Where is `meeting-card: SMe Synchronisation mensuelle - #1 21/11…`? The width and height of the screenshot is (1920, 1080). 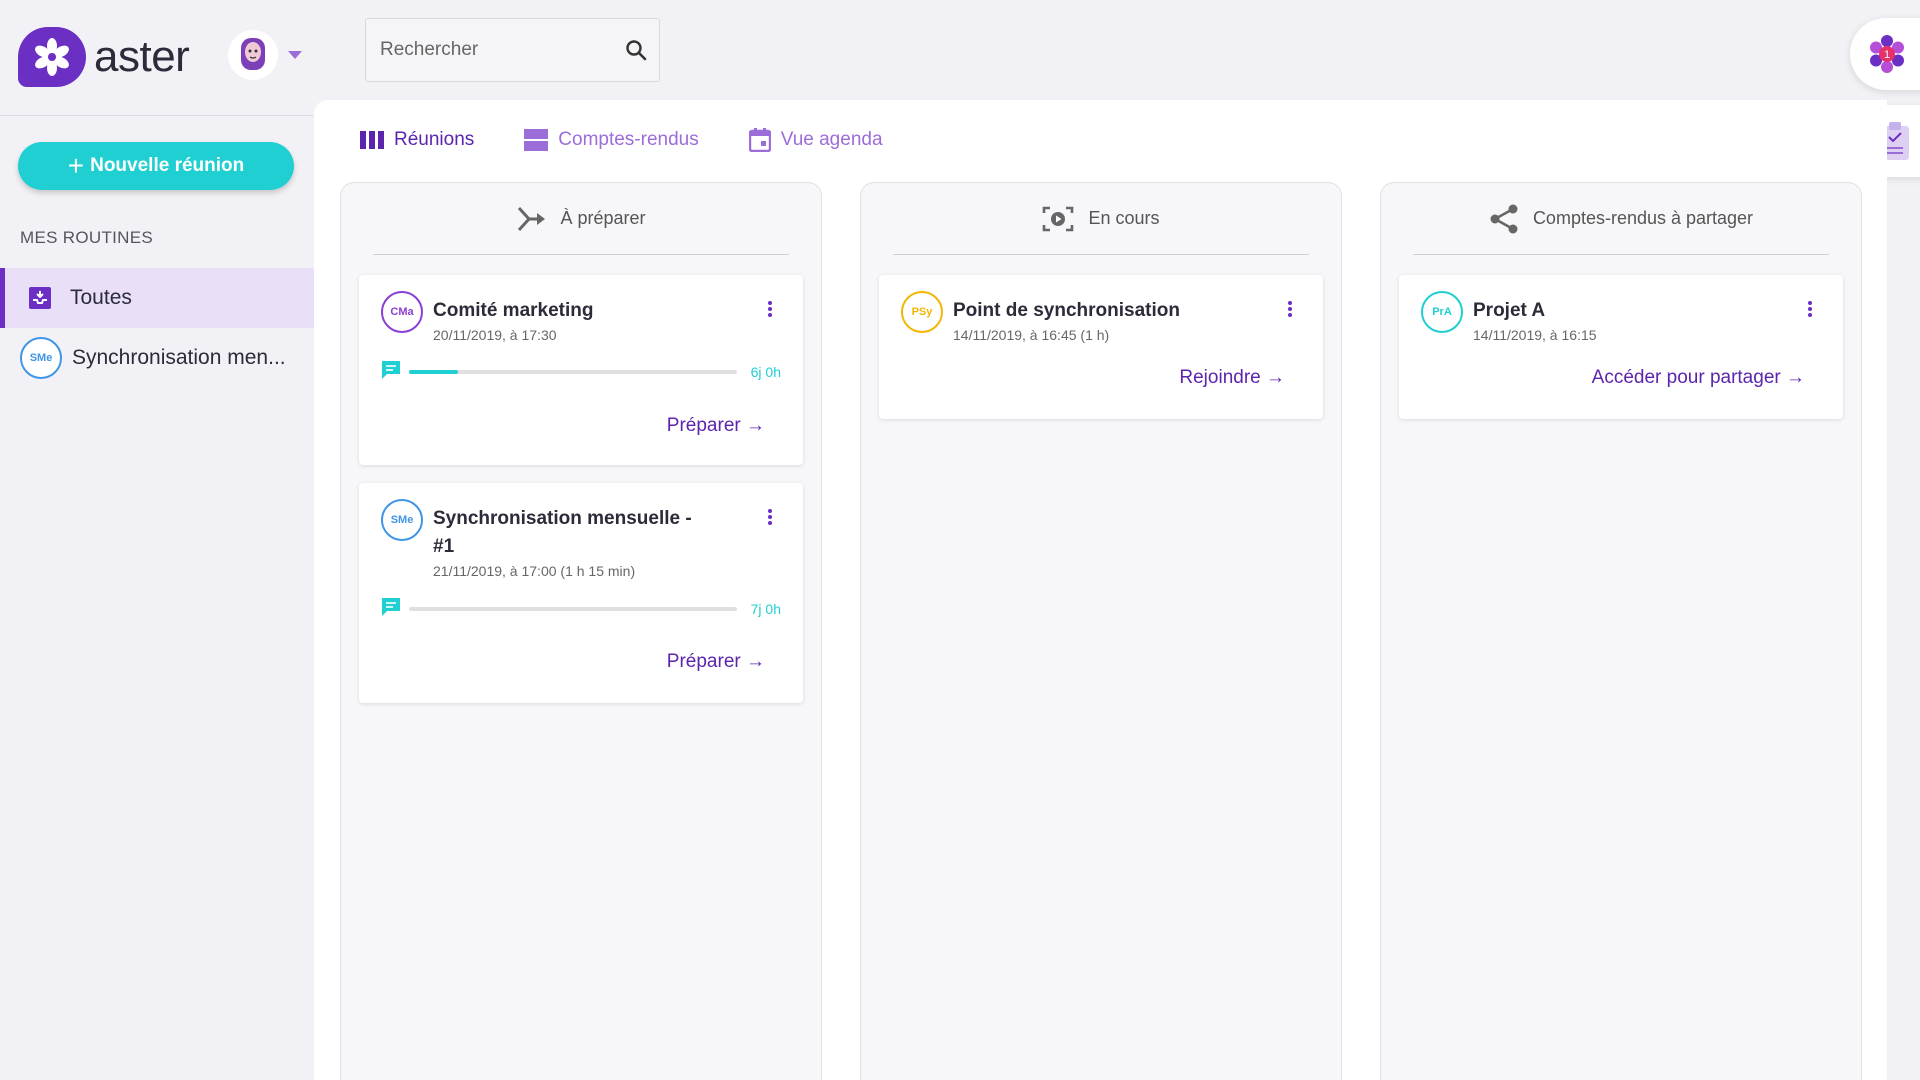
meeting-card: SMe Synchronisation mensuelle - #1 21/11… is located at coordinates (581, 593).